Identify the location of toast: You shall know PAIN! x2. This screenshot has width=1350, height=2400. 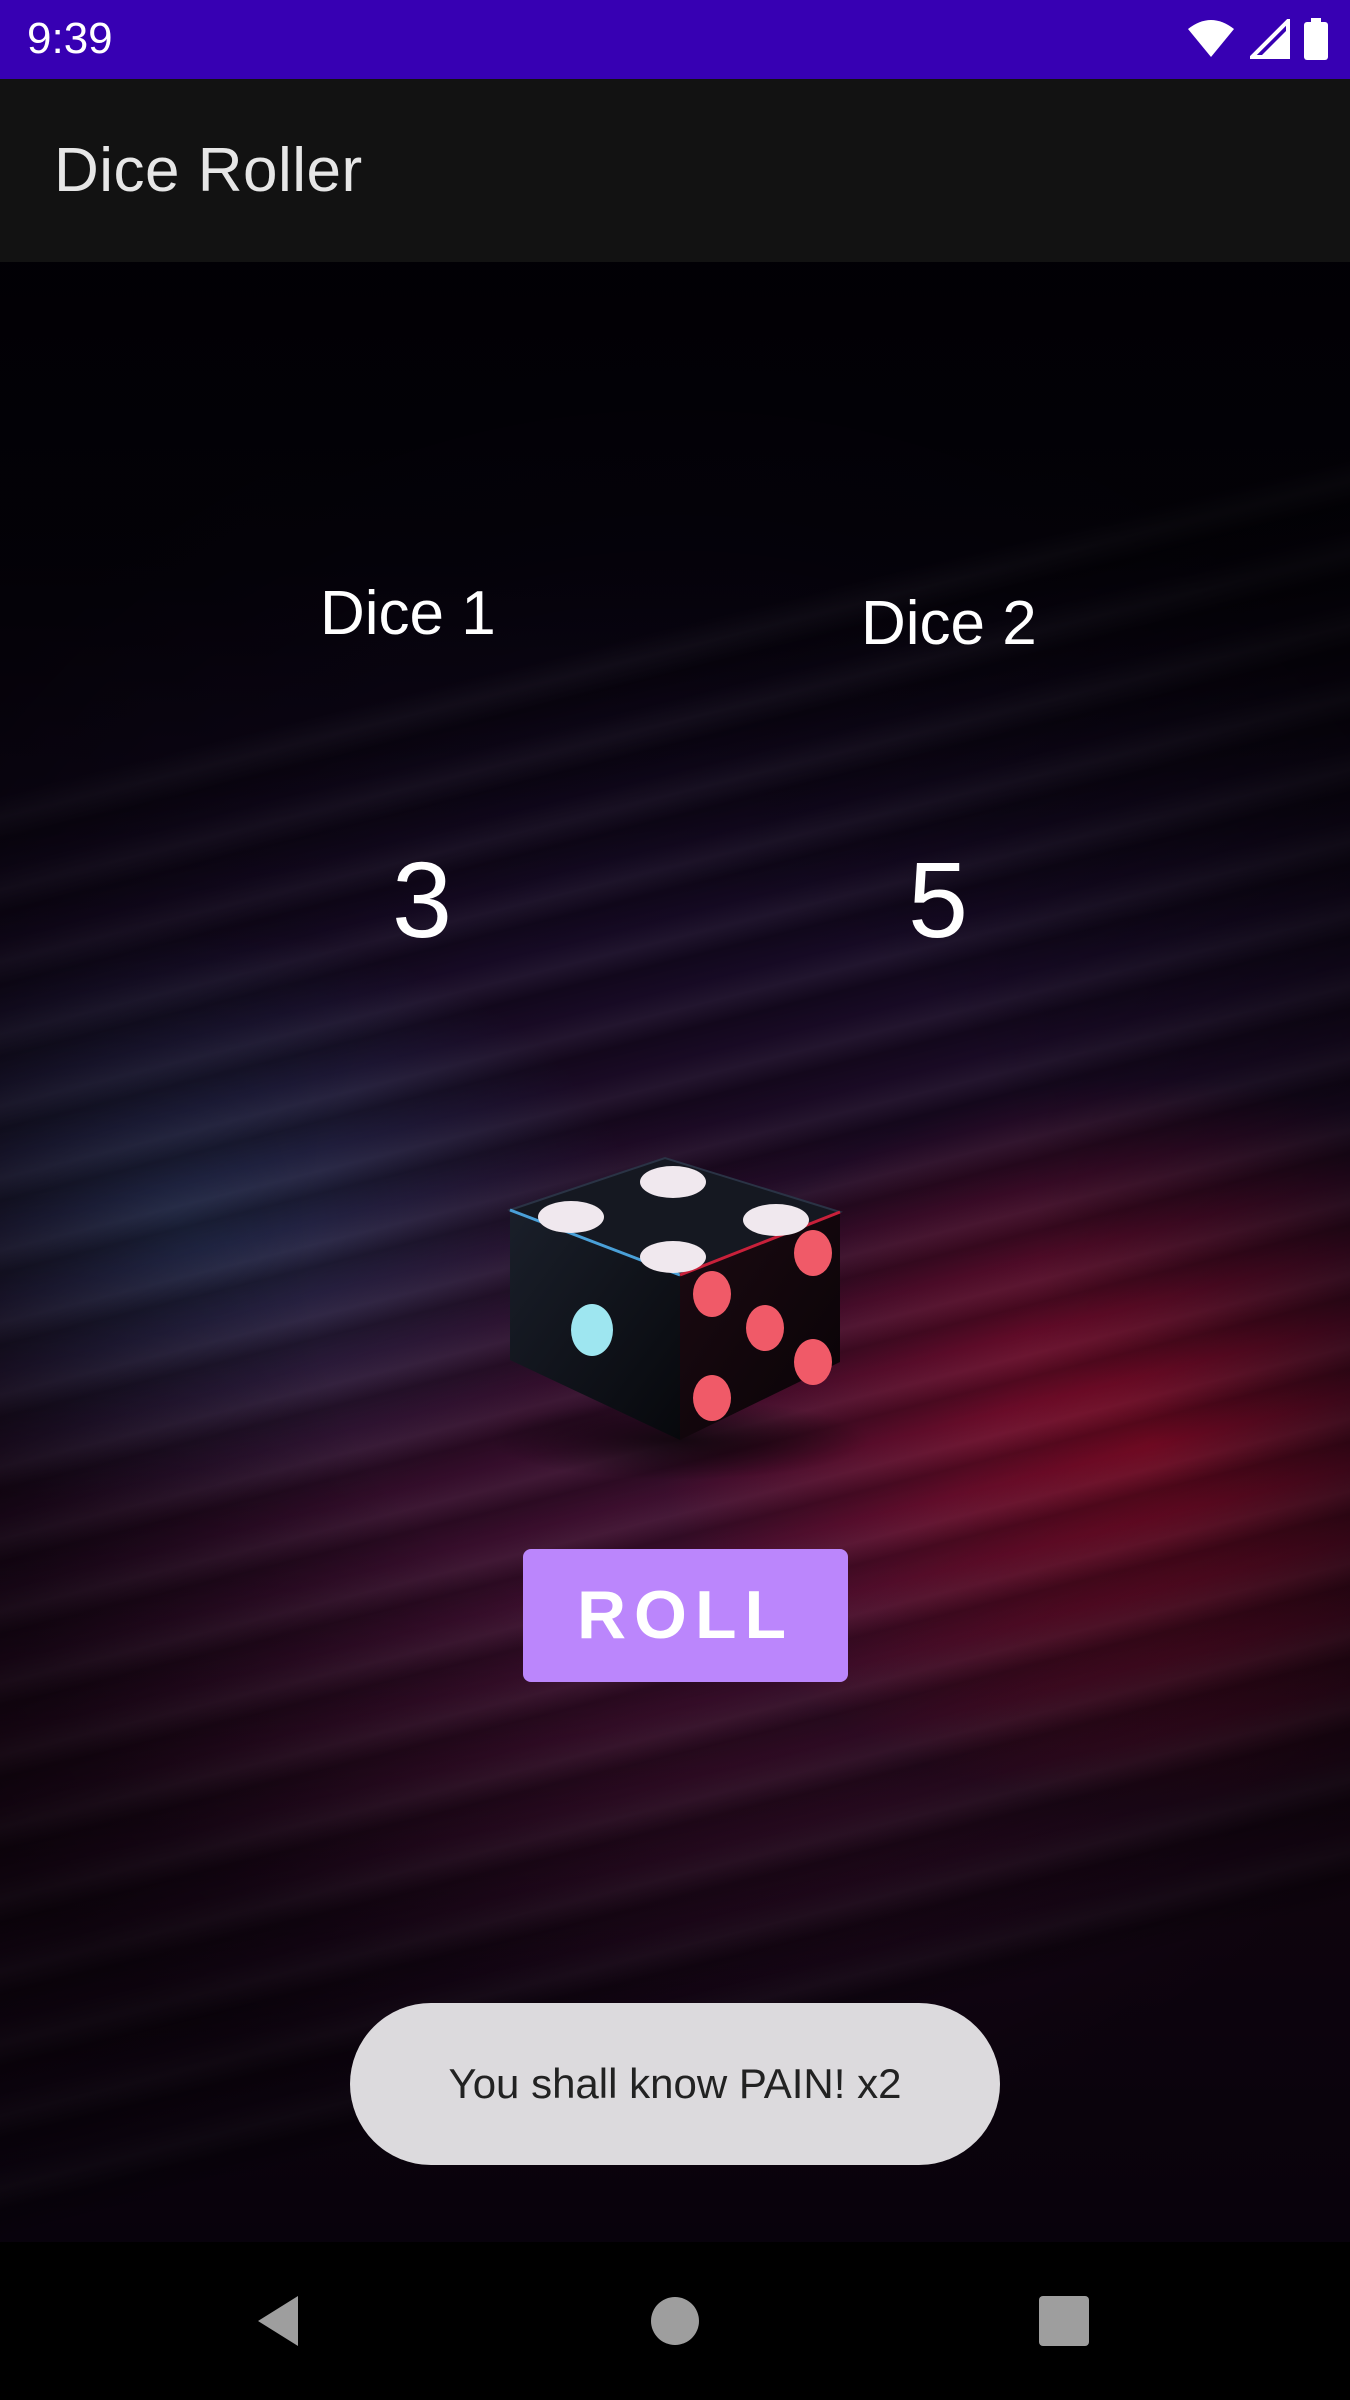
(675, 2084).